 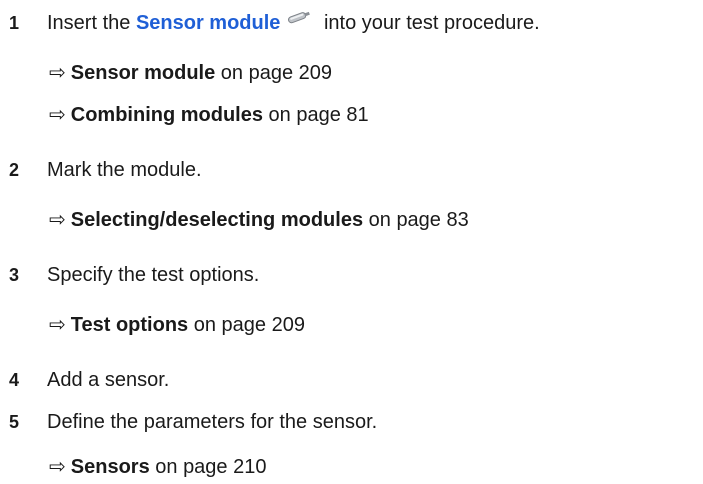 What do you see at coordinates (14, 422) in the screenshot?
I see `step-number: 5` at bounding box center [14, 422].